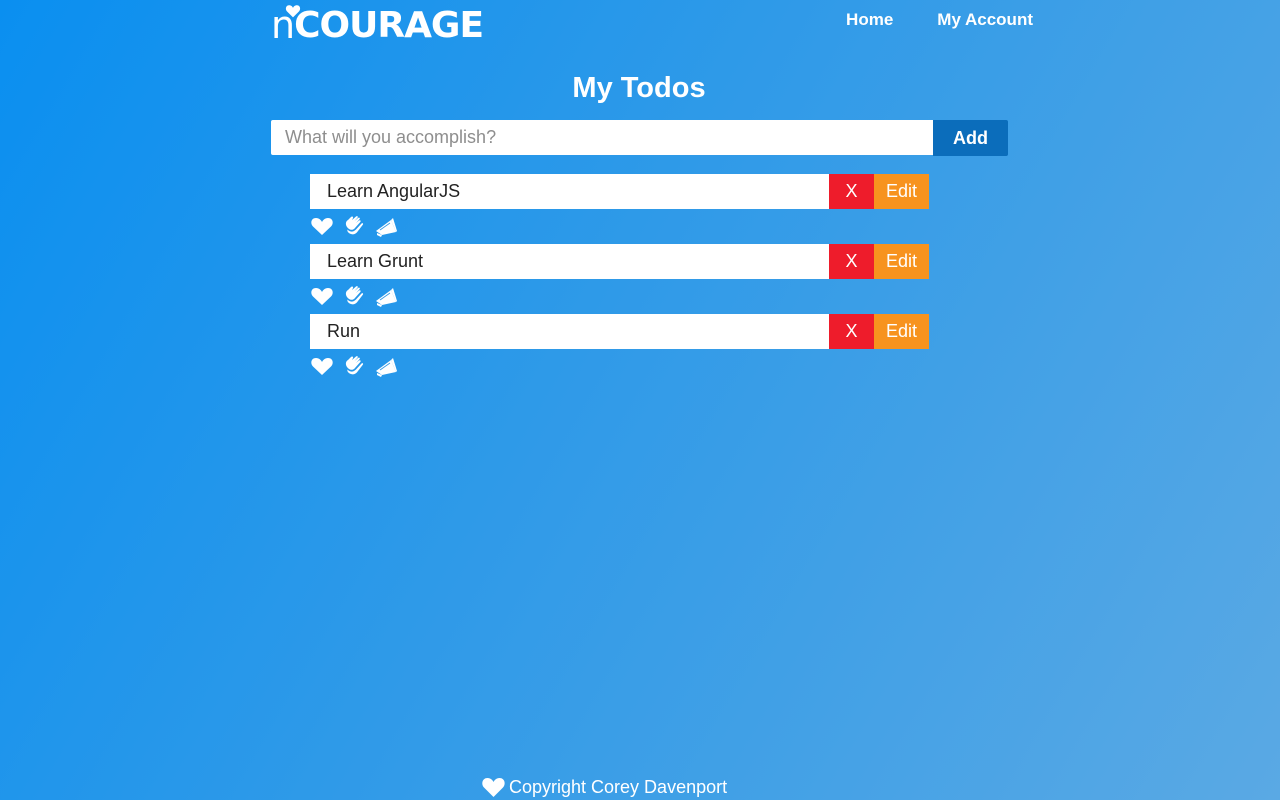  Describe the element at coordinates (985, 20) in the screenshot. I see `nav-my-account-link: My Account` at that location.